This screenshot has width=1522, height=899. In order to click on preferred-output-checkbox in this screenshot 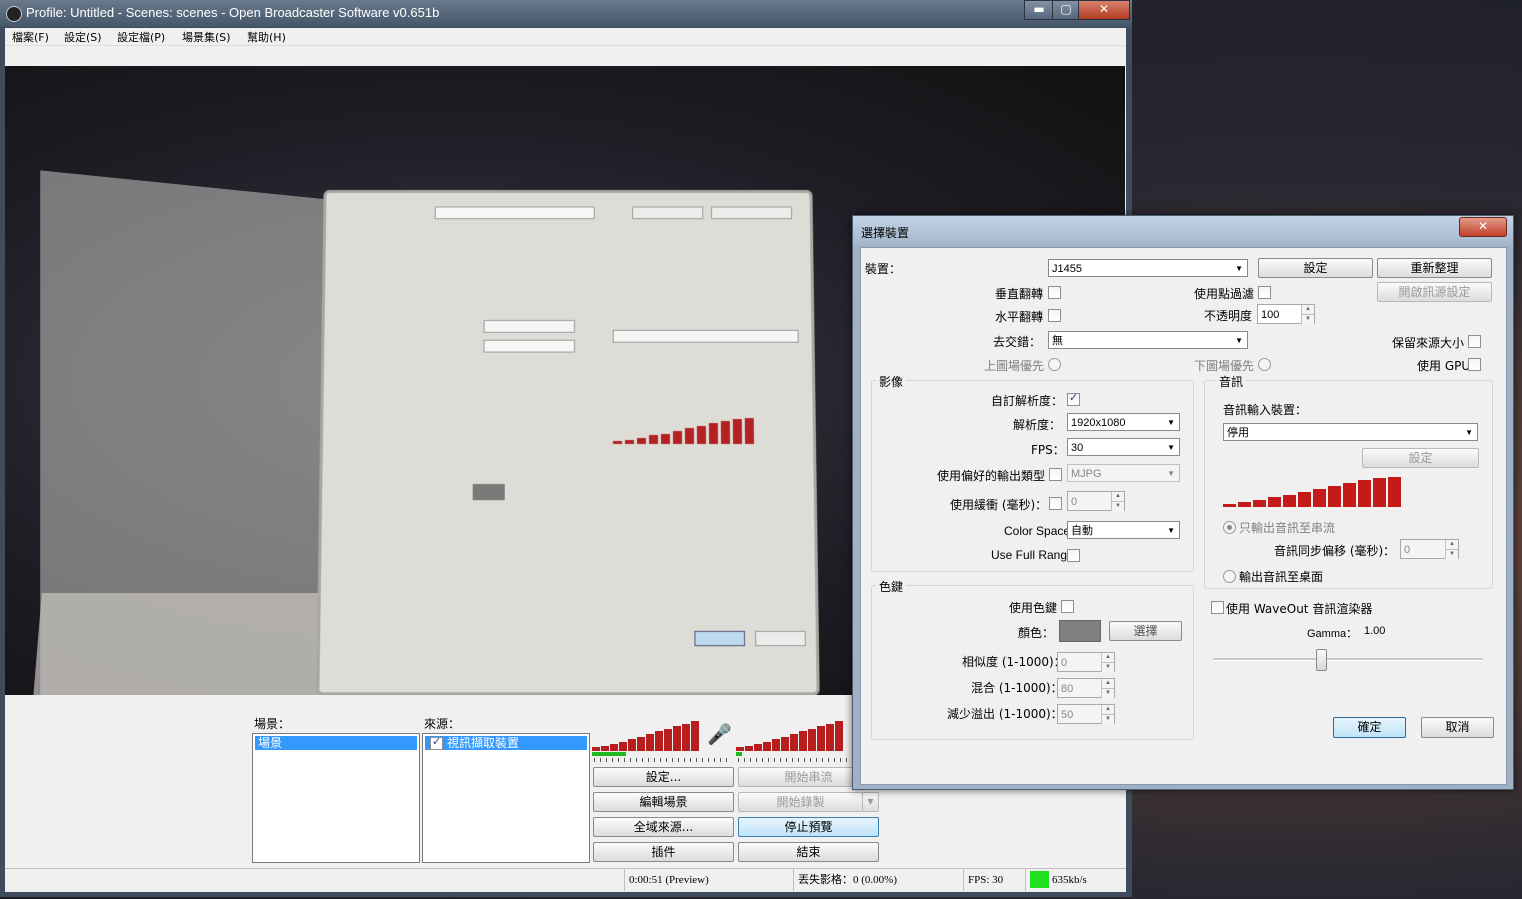, I will do `click(1055, 474)`.